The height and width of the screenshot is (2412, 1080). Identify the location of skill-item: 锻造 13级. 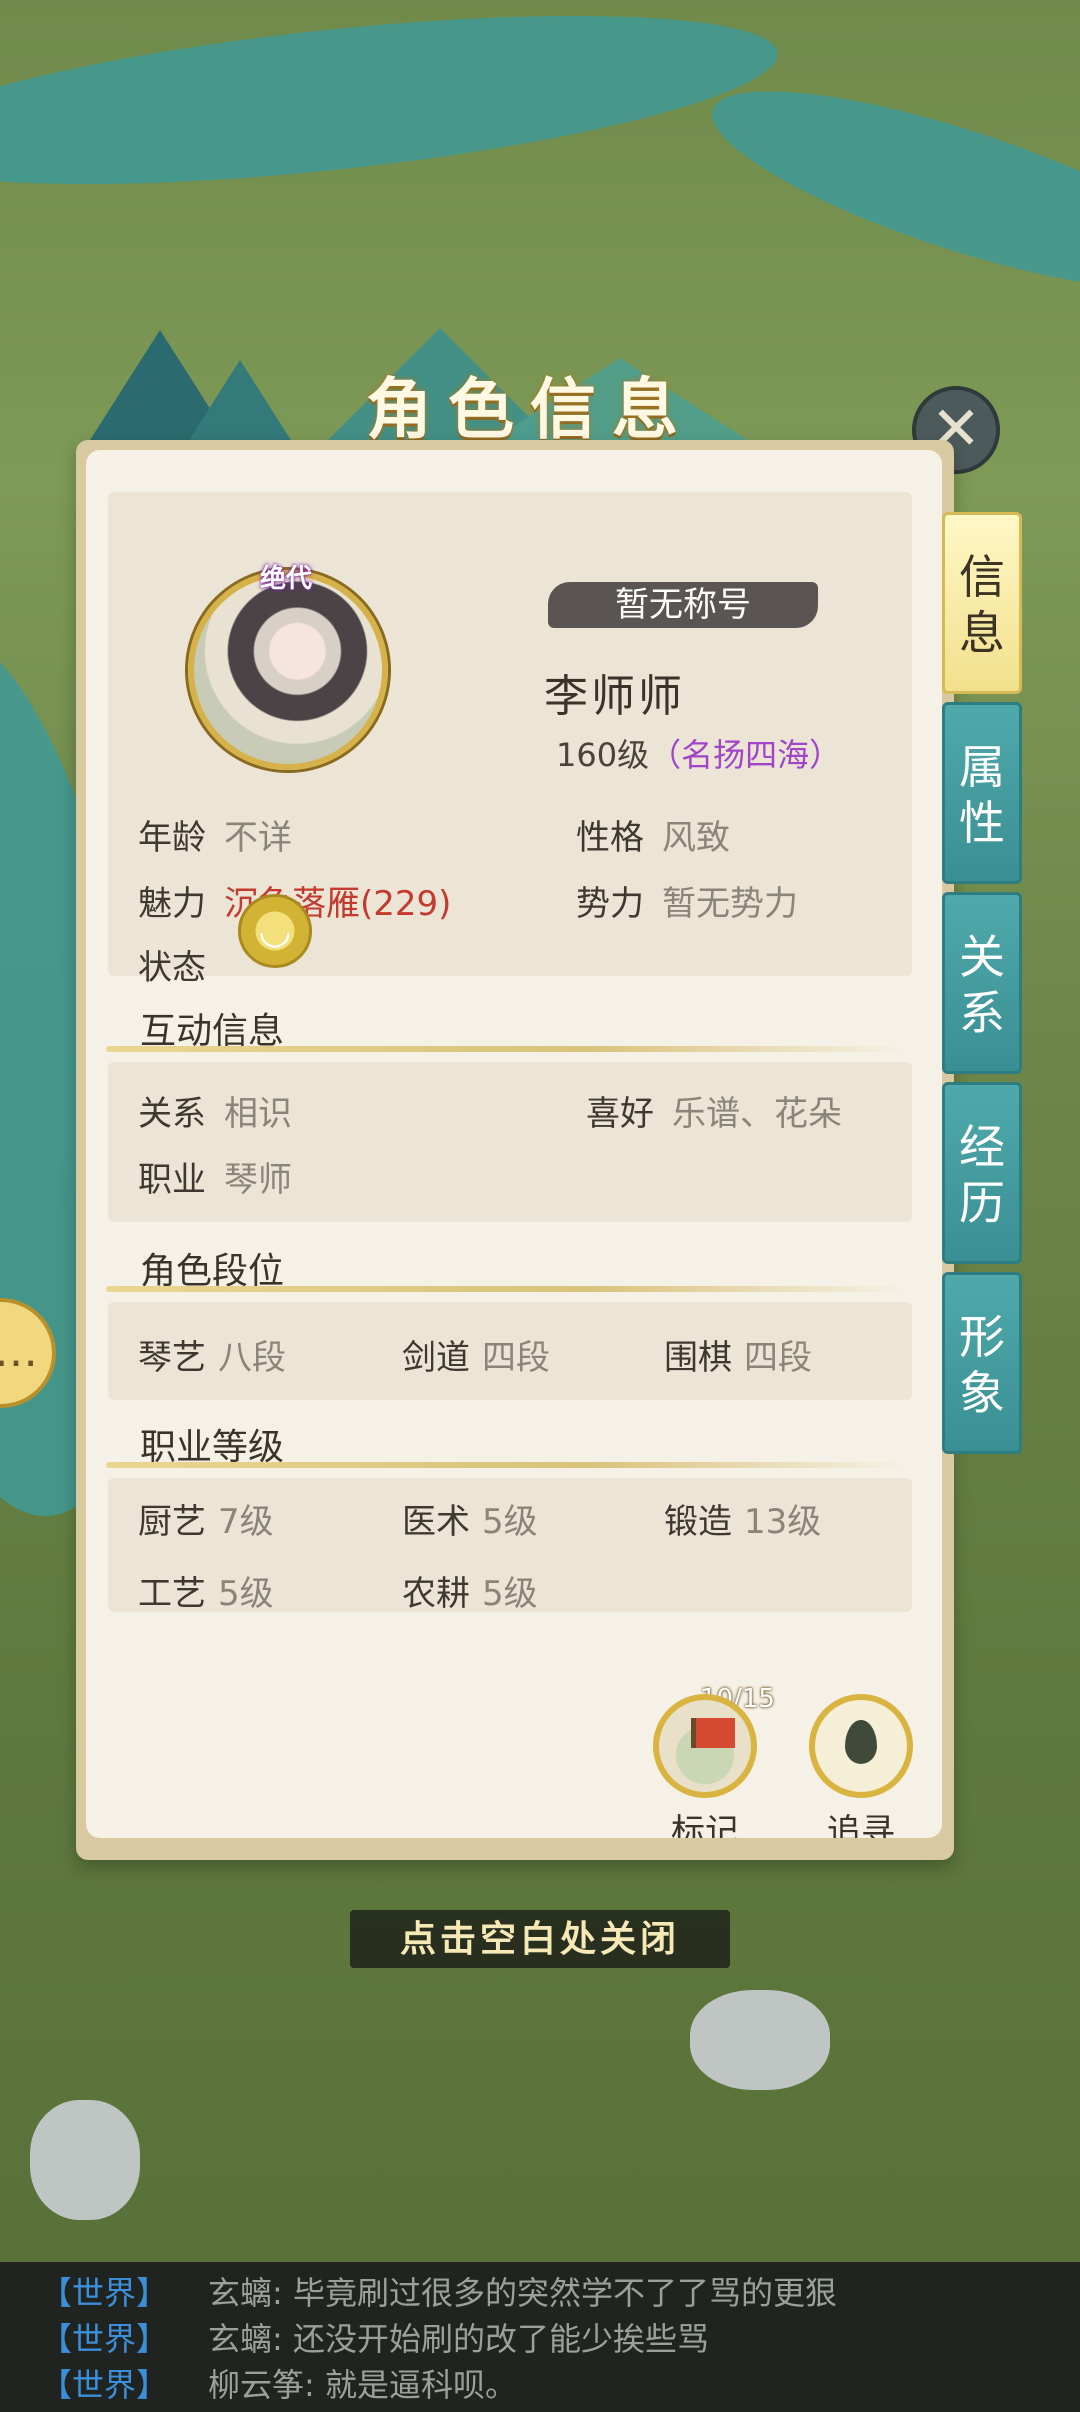
(742, 1518).